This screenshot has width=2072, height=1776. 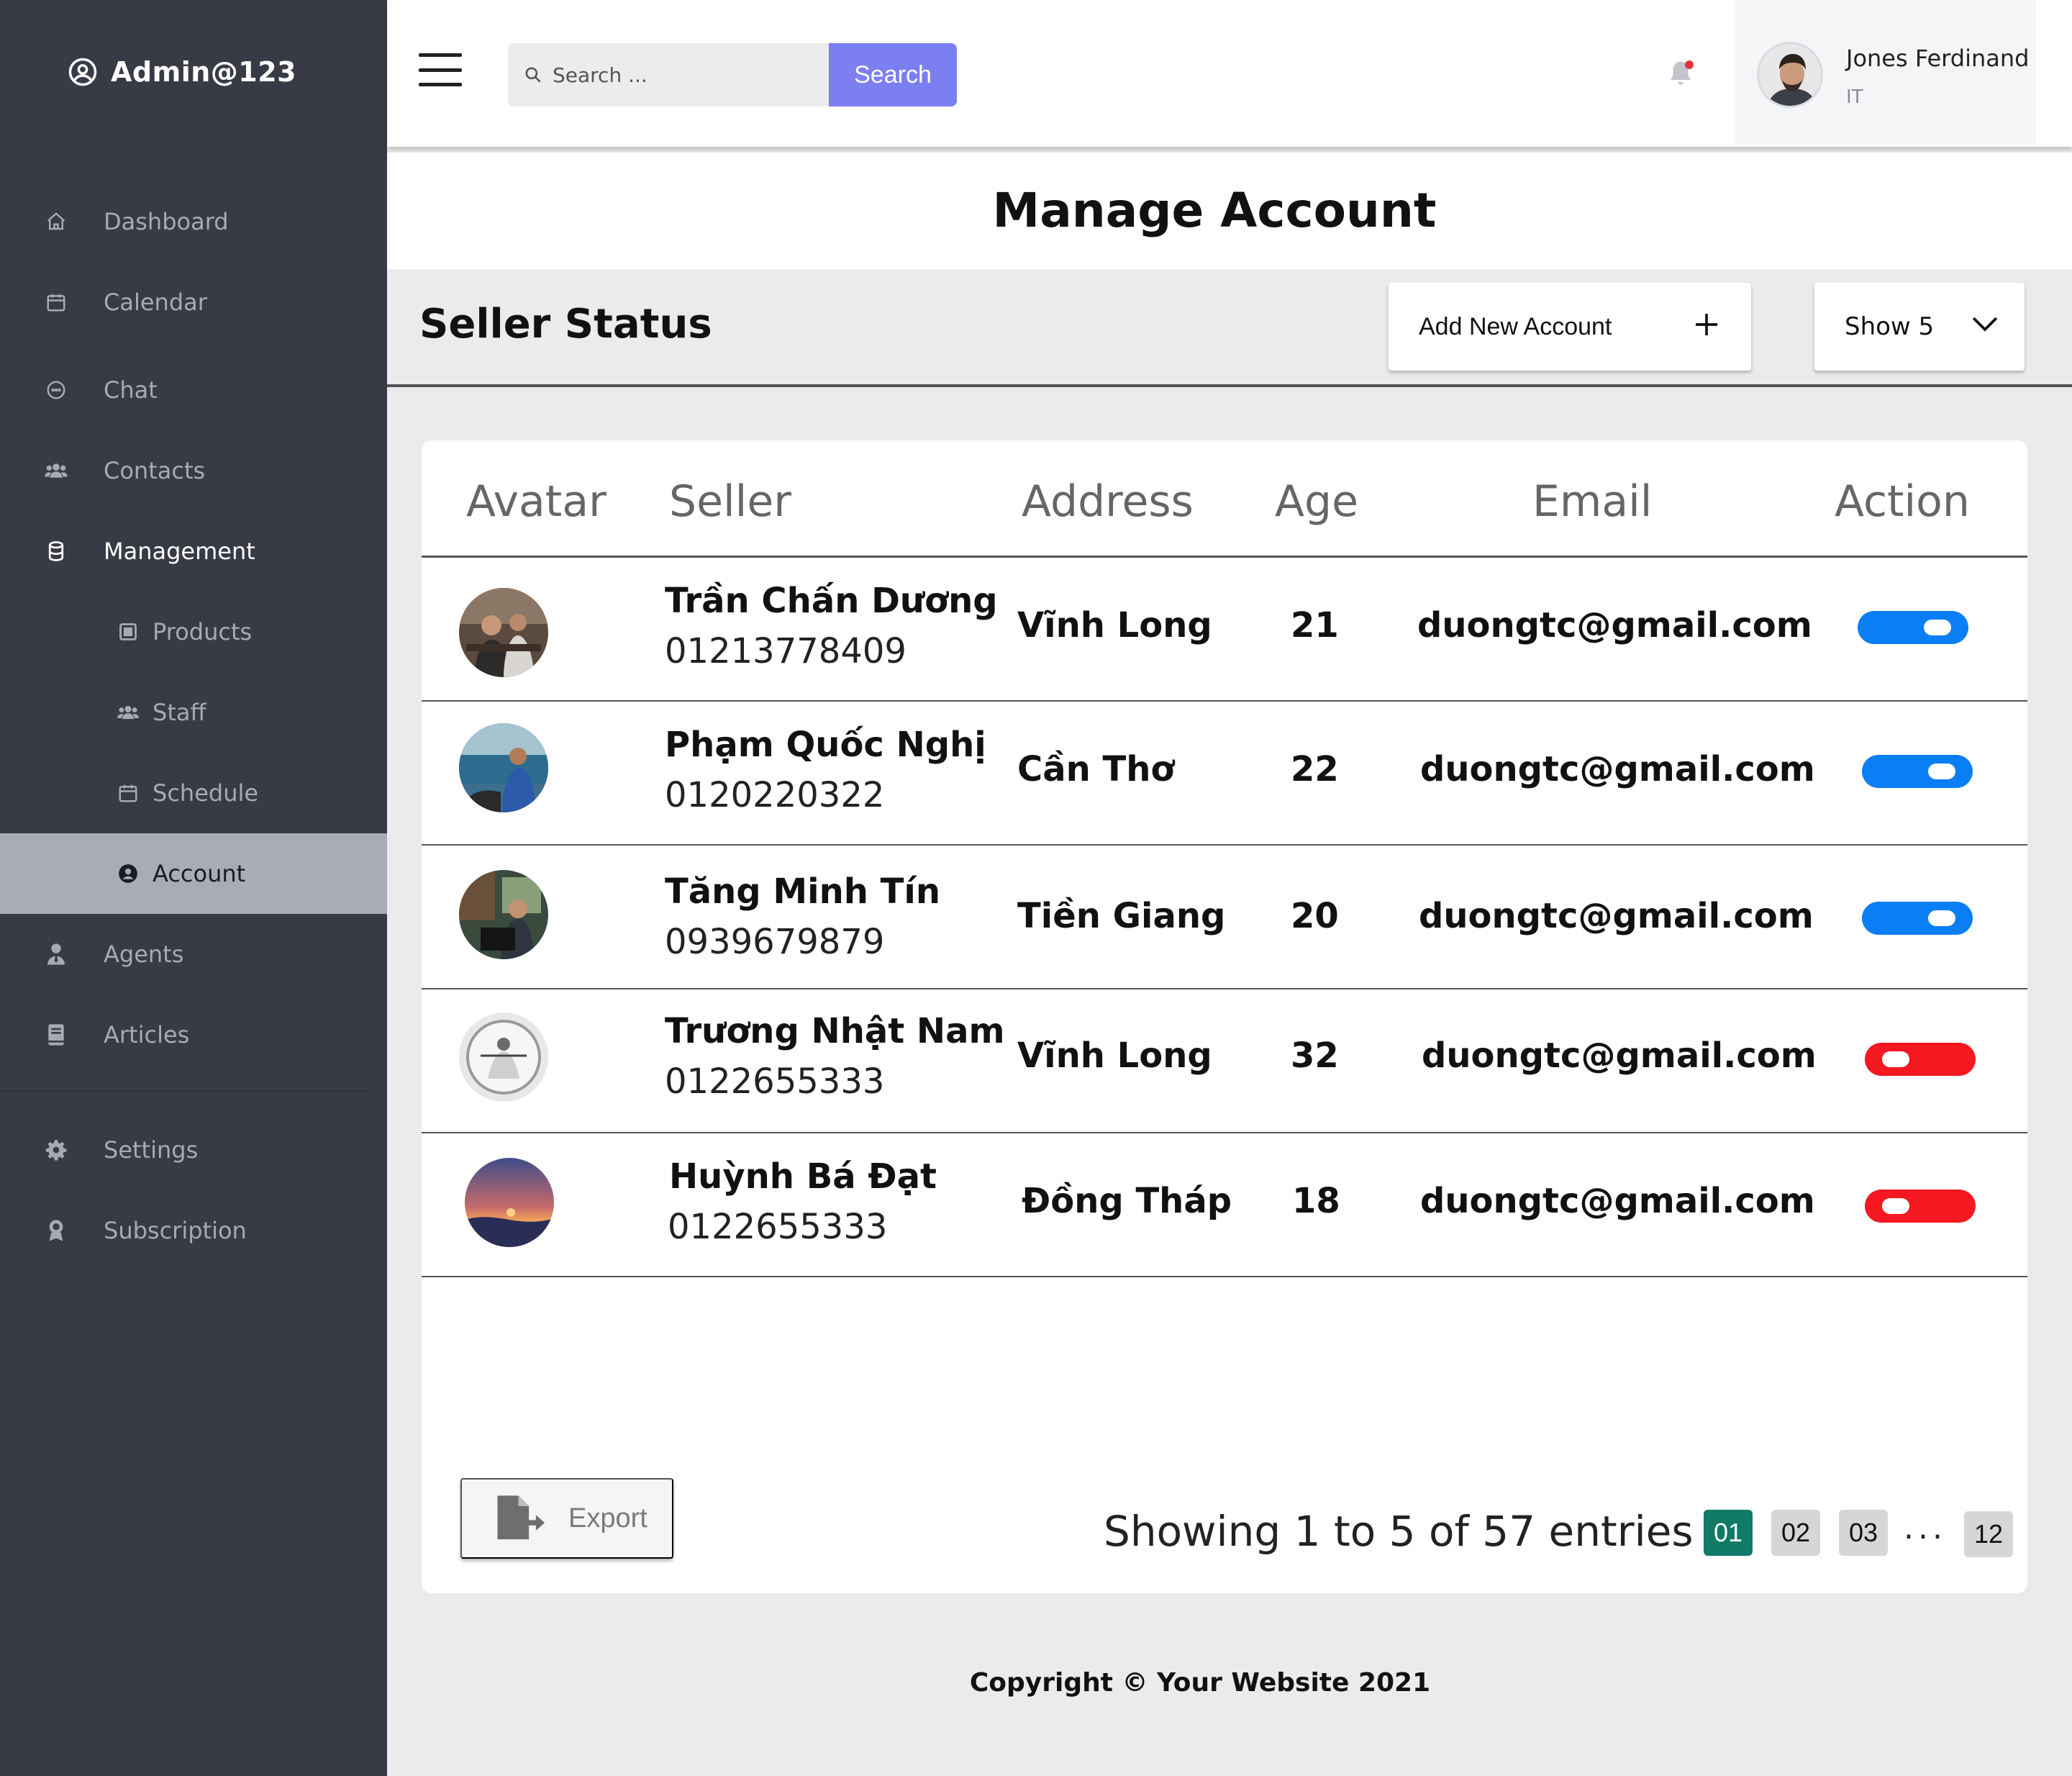 I want to click on seller-name: Trần Chấn Dương, so click(x=832, y=601).